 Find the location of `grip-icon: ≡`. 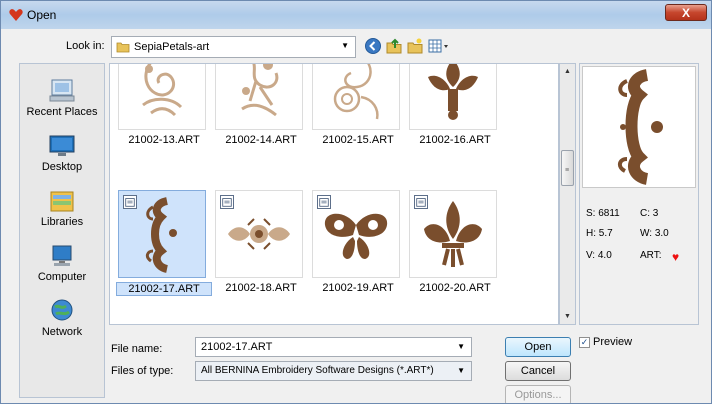

grip-icon: ≡ is located at coordinates (567, 170).